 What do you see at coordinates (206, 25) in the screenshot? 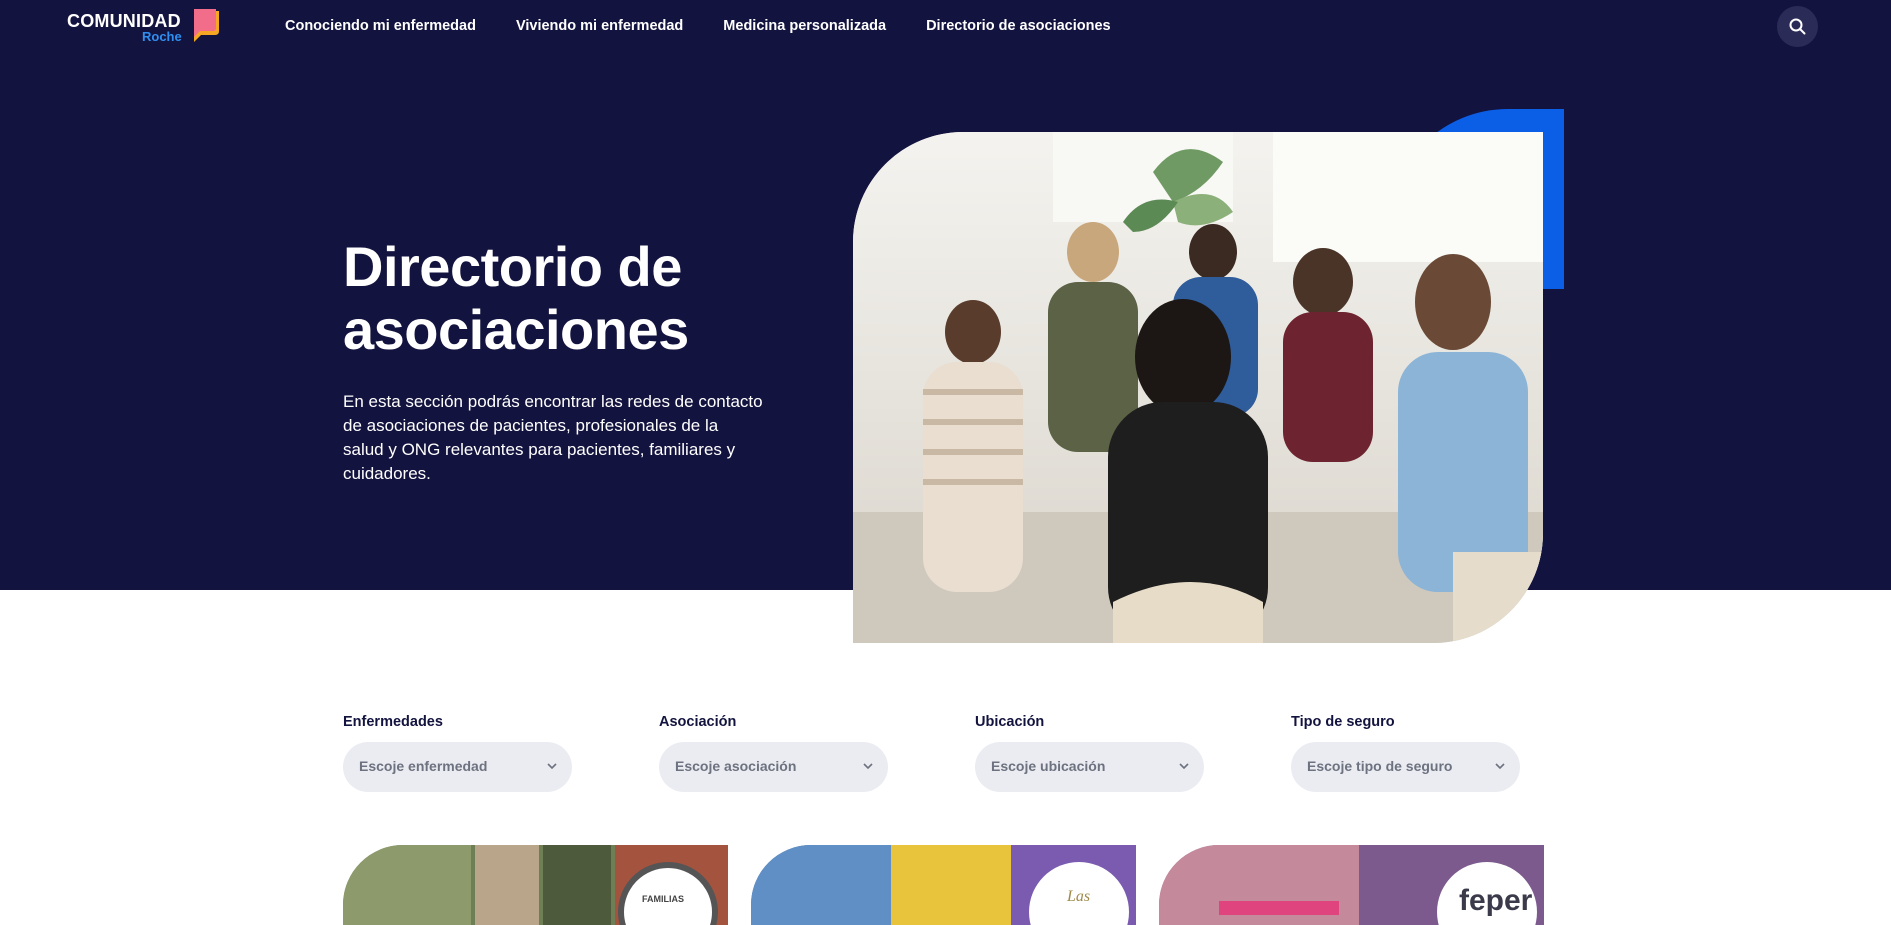
I see `speech-bubble-icon` at bounding box center [206, 25].